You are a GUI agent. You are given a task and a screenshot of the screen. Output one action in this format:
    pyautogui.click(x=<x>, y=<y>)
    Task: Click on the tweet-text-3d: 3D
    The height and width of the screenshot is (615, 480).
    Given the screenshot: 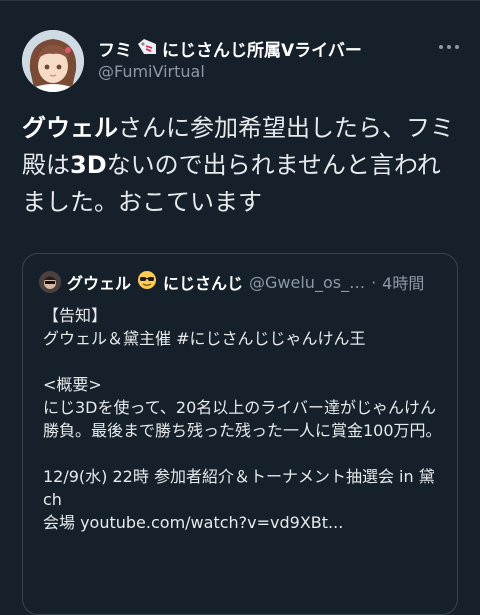 What is the action you would take?
    pyautogui.click(x=88, y=165)
    